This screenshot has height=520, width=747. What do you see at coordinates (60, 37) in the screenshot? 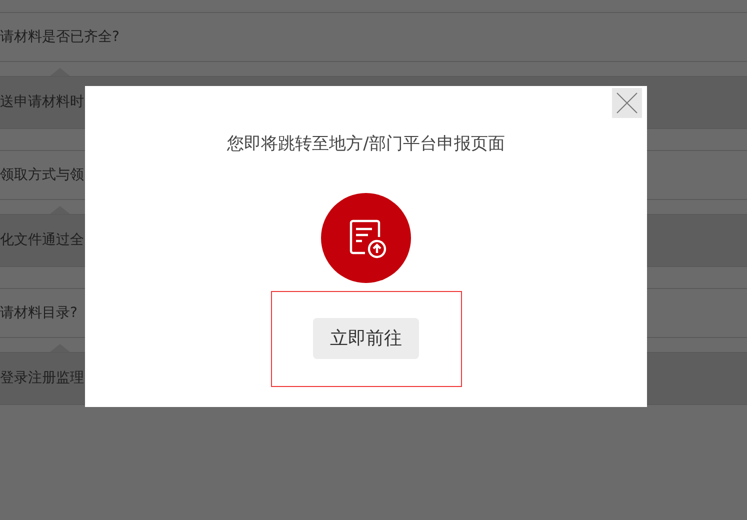
I see `faq-question: 请材料是否已齐全?` at bounding box center [60, 37].